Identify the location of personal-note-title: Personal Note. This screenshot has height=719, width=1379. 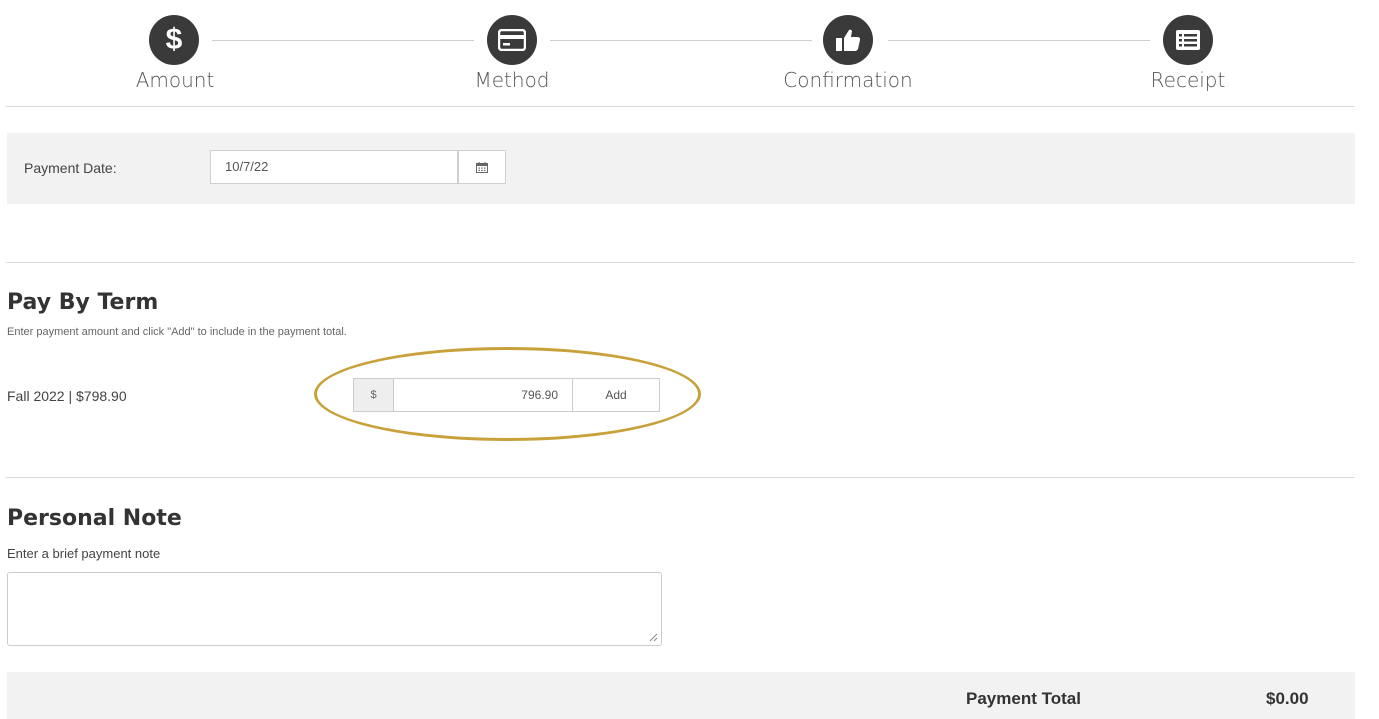
(94, 518).